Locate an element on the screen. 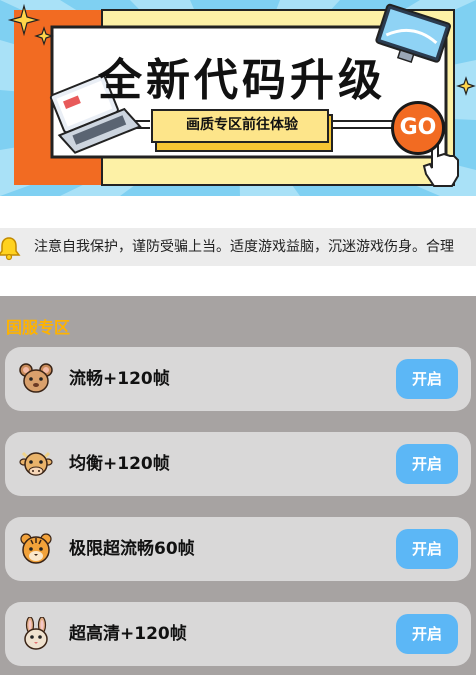 The height and width of the screenshot is (675, 476). ox-avatar-icon is located at coordinates (36, 463).